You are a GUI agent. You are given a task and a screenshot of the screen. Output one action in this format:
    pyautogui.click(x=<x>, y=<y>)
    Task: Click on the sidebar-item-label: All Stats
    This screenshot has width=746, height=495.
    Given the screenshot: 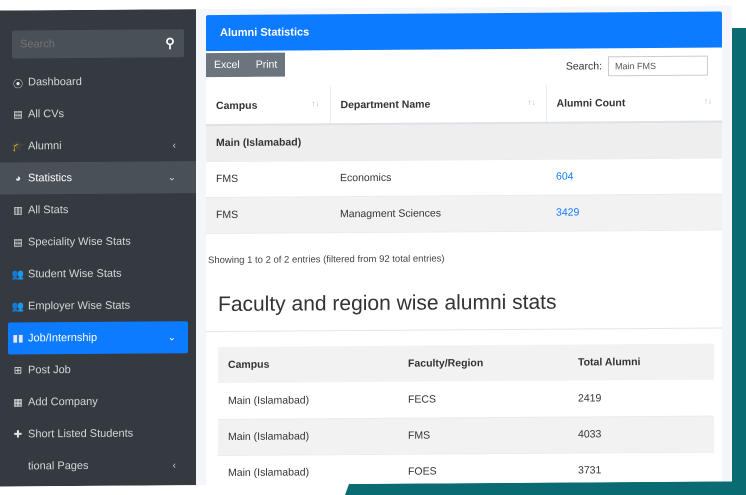 What is the action you would take?
    pyautogui.click(x=48, y=210)
    